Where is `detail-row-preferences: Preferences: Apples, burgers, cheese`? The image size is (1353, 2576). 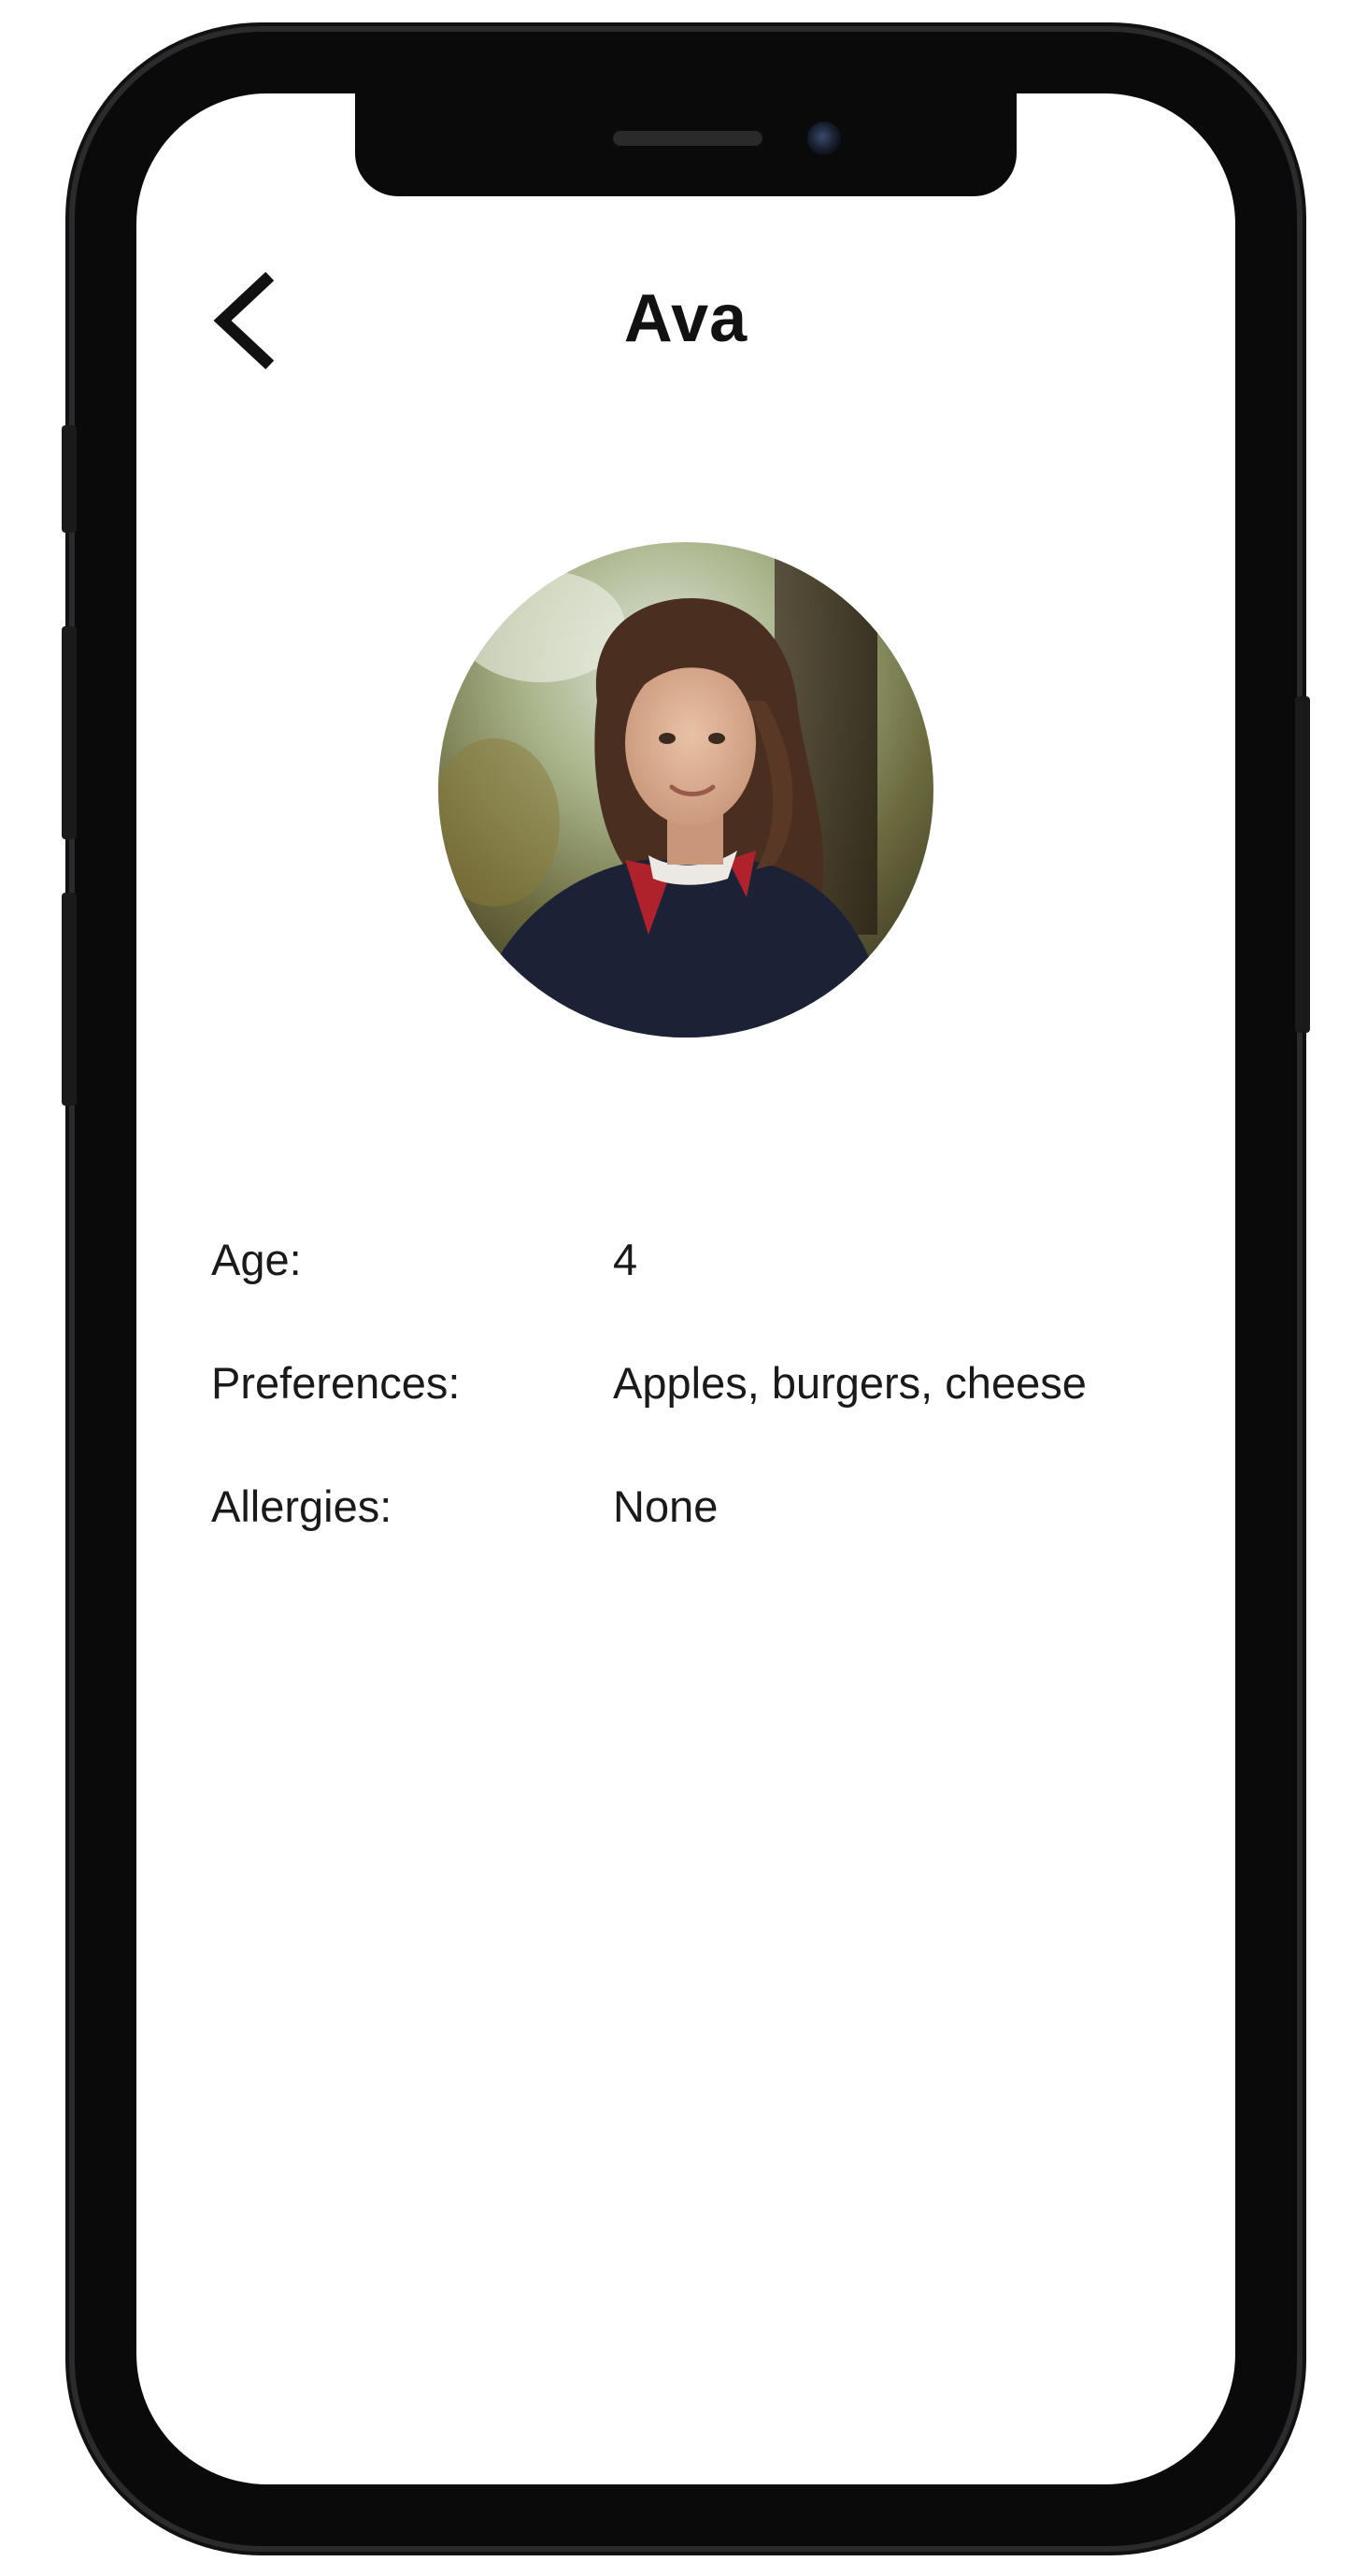 detail-row-preferences: Preferences: Apples, burgers, cheese is located at coordinates (679, 1419).